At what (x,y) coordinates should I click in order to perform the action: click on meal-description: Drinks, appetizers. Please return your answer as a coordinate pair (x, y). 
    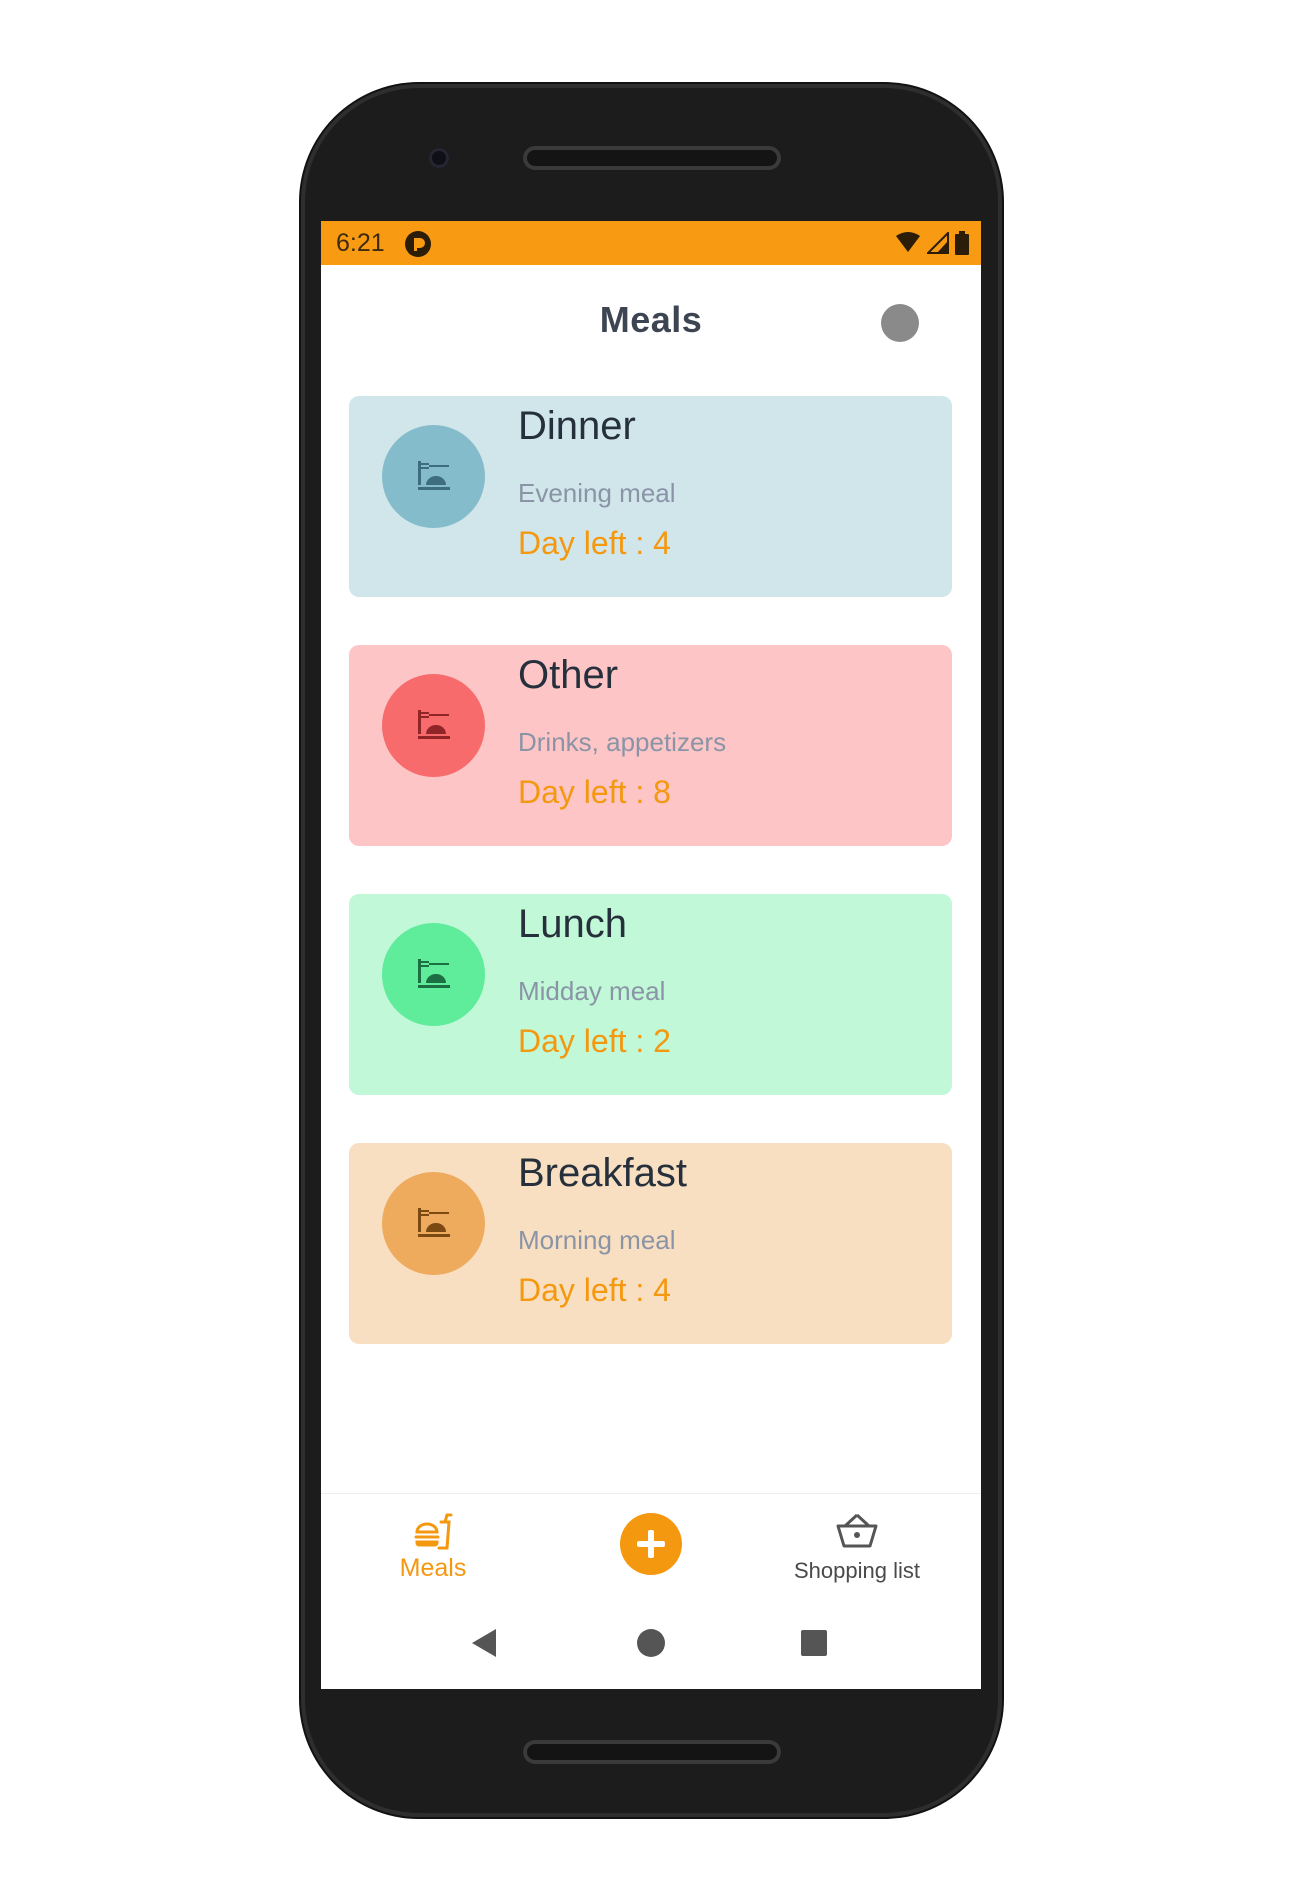
    Looking at the image, I should click on (622, 742).